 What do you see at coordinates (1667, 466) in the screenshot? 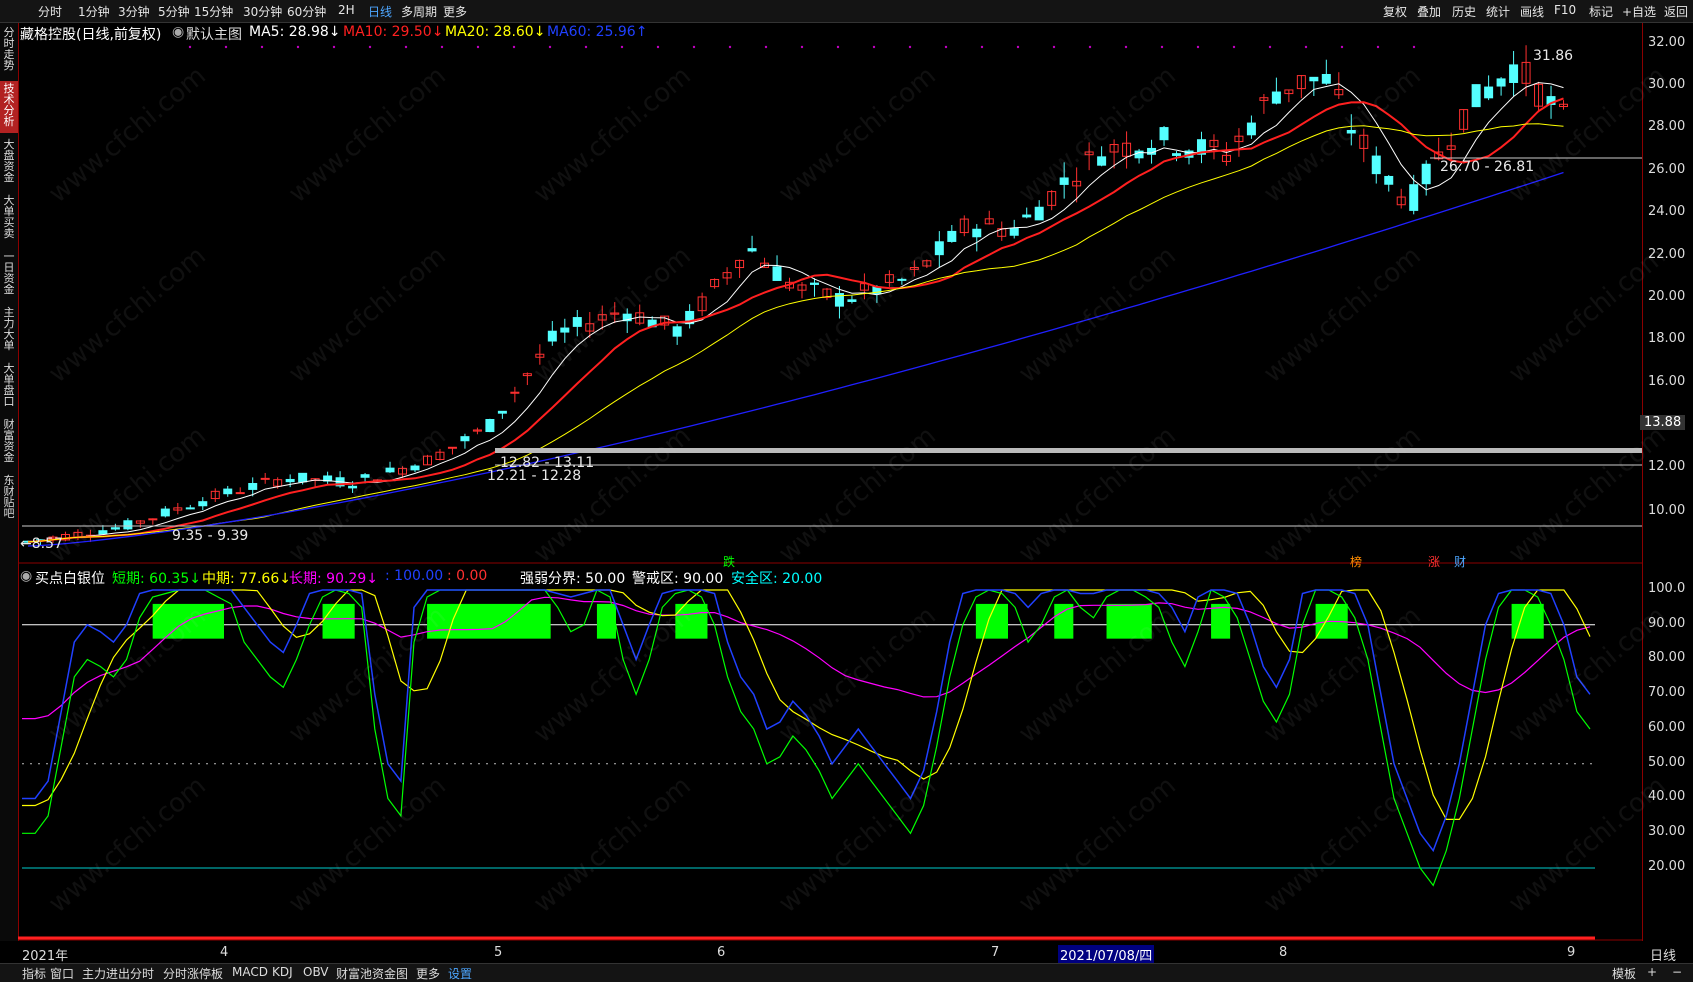
I see `price-axis-label-10: 12.00` at bounding box center [1667, 466].